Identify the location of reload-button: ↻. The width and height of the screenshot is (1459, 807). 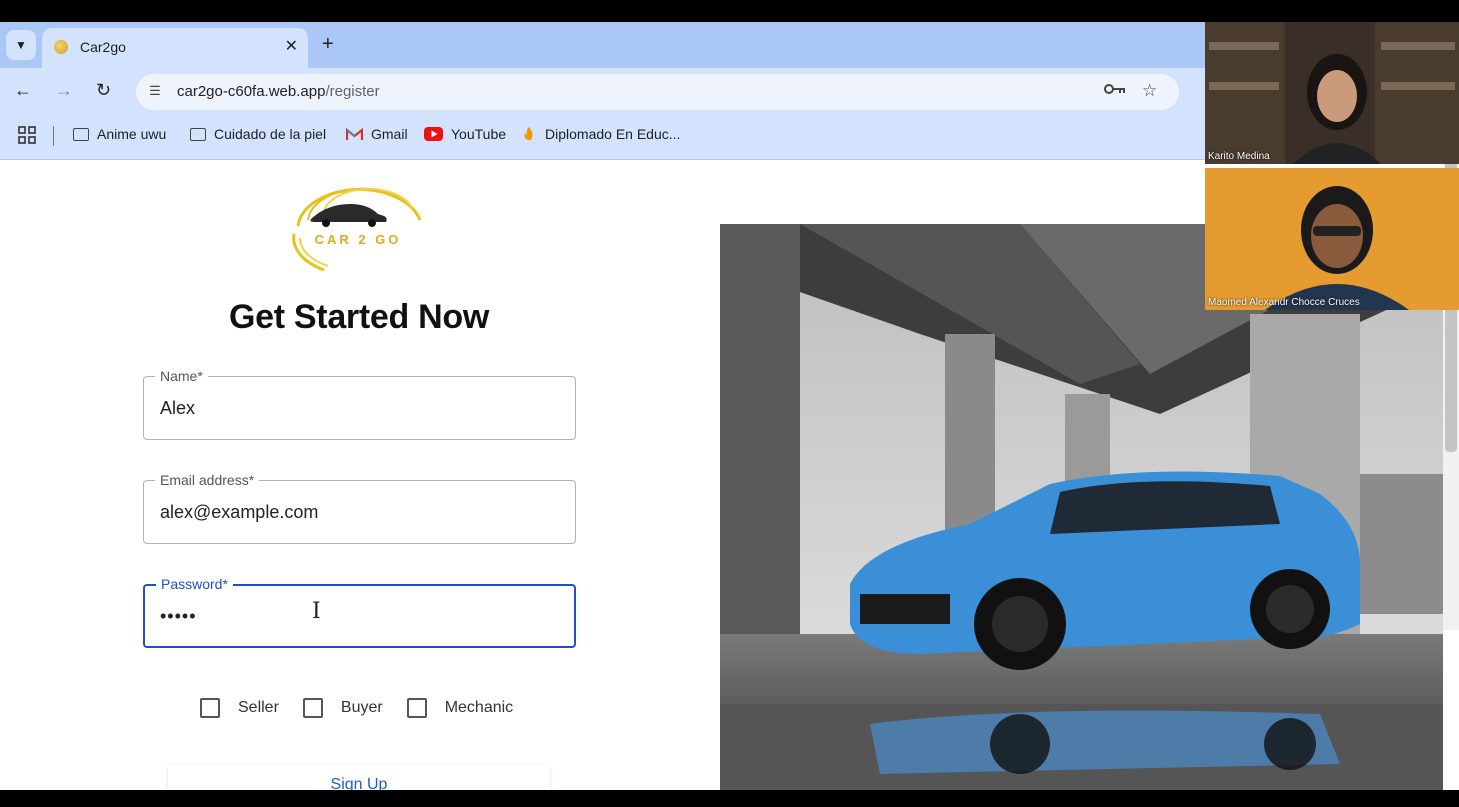
(103, 90).